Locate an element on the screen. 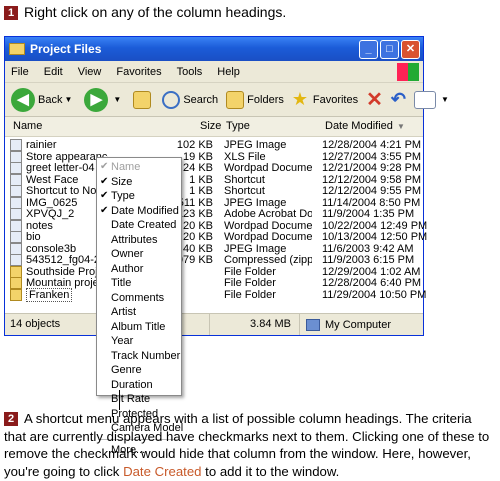  close-button: ✕ is located at coordinates (410, 49).